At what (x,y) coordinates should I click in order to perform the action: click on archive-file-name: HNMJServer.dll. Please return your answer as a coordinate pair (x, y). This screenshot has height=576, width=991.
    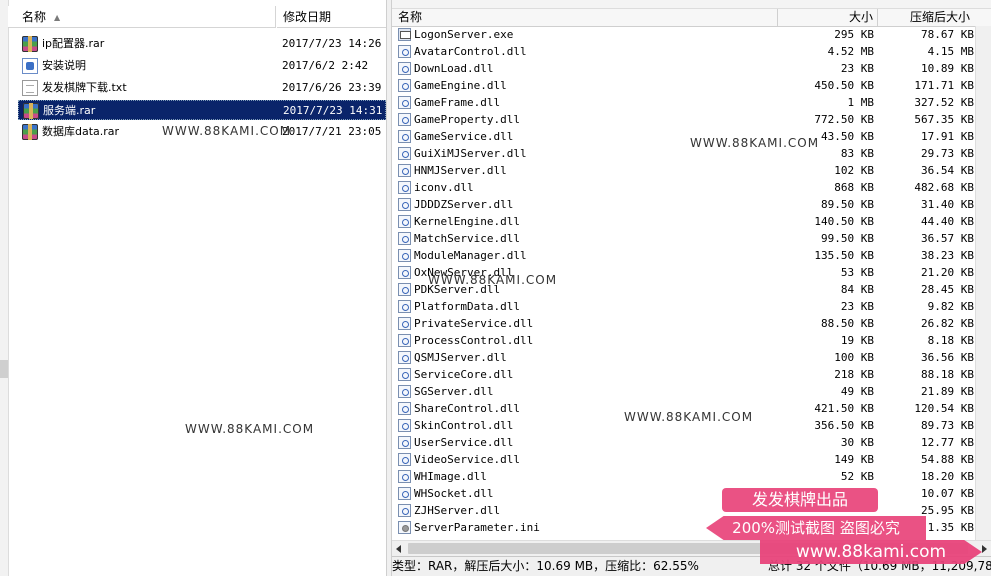
    Looking at the image, I should click on (460, 170).